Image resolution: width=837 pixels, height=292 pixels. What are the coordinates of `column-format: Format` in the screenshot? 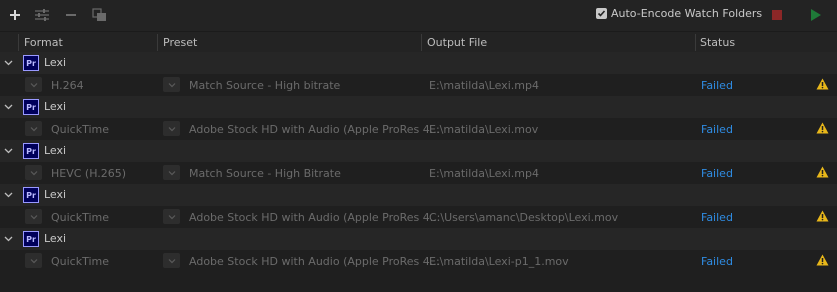 It's located at (43, 42).